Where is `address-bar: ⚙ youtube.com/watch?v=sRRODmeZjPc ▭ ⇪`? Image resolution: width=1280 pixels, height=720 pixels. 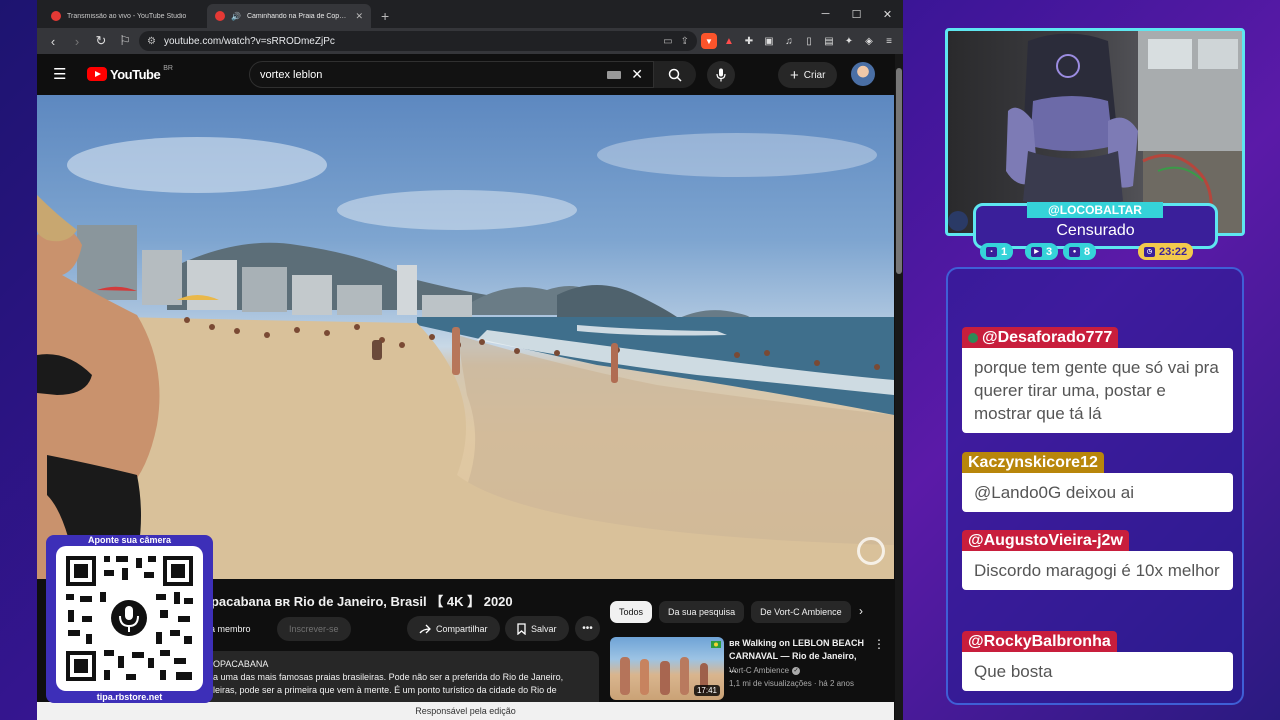
address-bar: ⚙ youtube.com/watch?v=sRRODmeZjPc ▭ ⇪ is located at coordinates (418, 41).